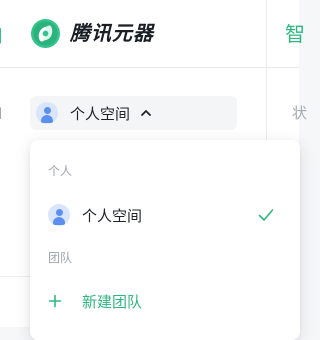 The width and height of the screenshot is (320, 340). I want to click on chevron-up-icon, so click(146, 113).